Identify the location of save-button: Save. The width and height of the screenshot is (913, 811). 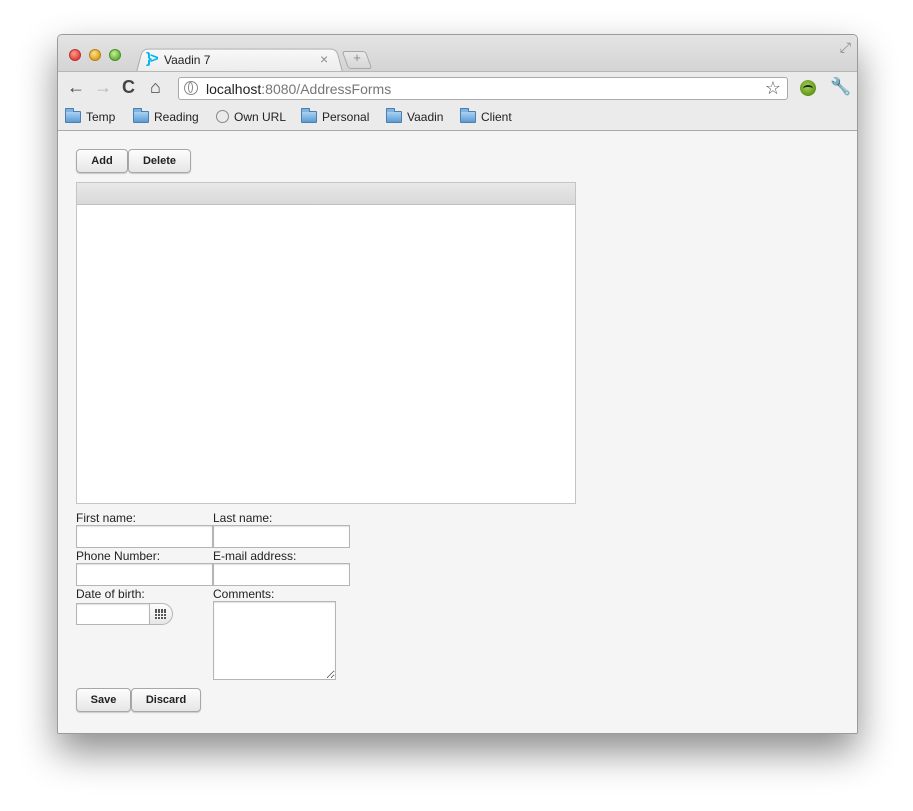
(103, 700).